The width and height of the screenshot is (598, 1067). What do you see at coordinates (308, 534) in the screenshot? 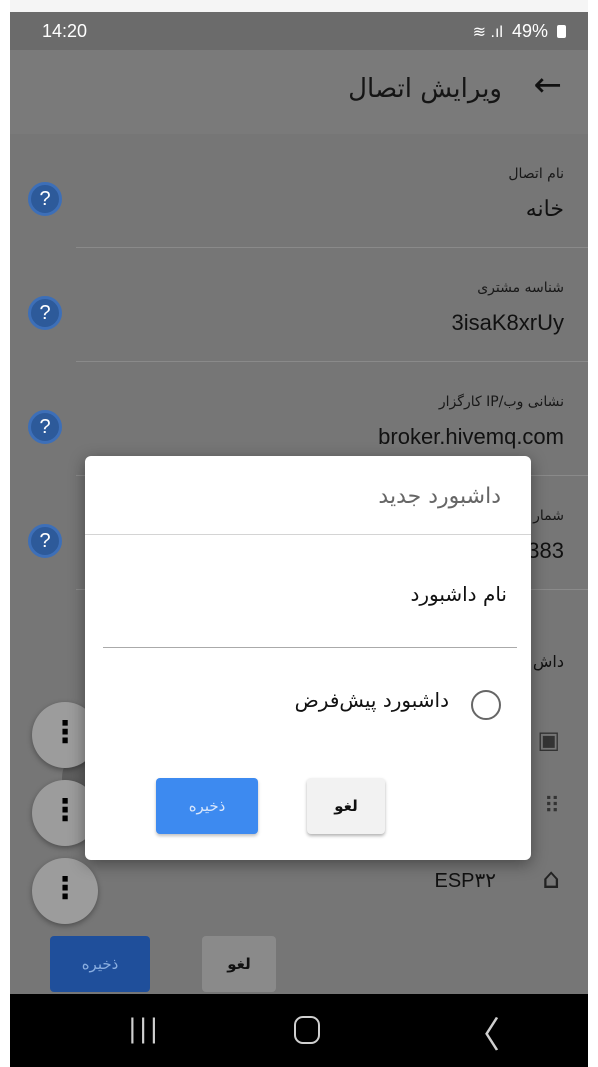
I see `divider` at bounding box center [308, 534].